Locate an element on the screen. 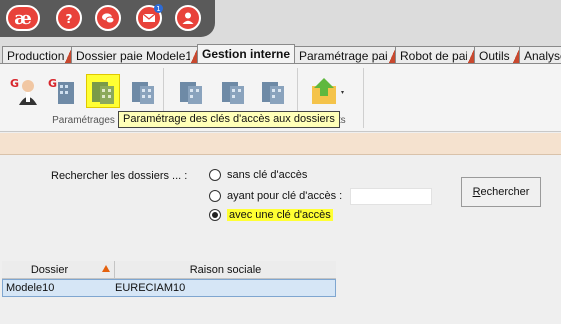  access-keys-icon is located at coordinates (103, 93).